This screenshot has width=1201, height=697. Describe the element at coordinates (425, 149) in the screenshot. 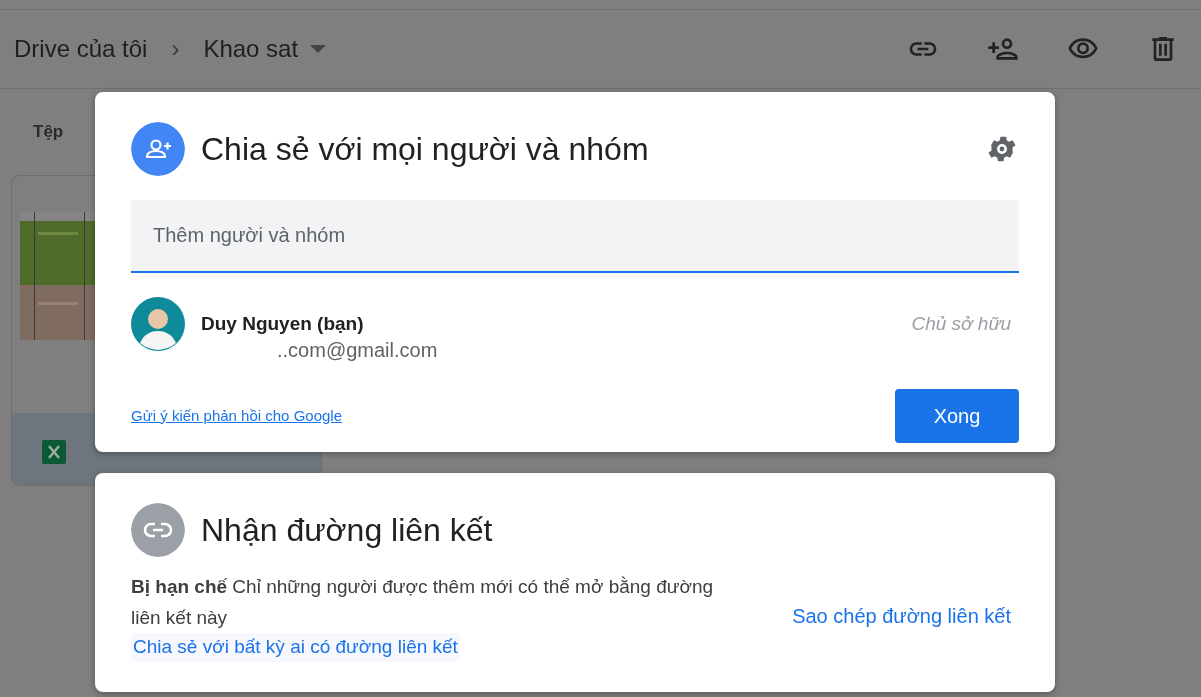

I see `dialog-title: Chia sẻ với mọi người và nhóm` at that location.